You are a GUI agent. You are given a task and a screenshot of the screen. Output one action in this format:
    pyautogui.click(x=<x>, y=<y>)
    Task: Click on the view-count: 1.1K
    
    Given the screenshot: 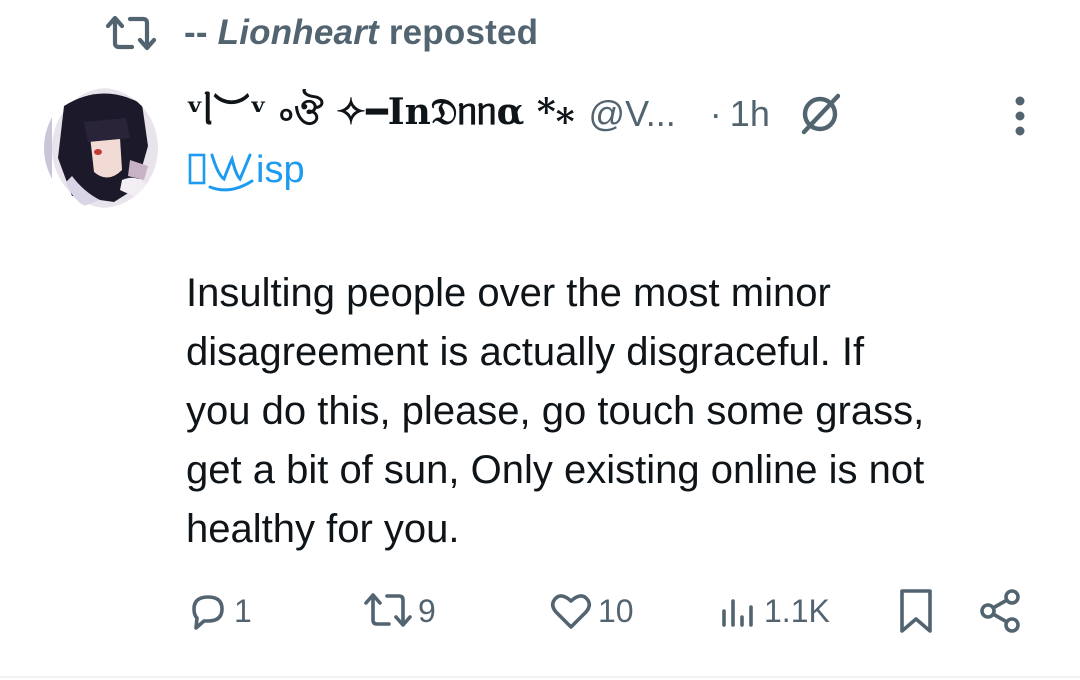 What is the action you would take?
    pyautogui.click(x=797, y=610)
    